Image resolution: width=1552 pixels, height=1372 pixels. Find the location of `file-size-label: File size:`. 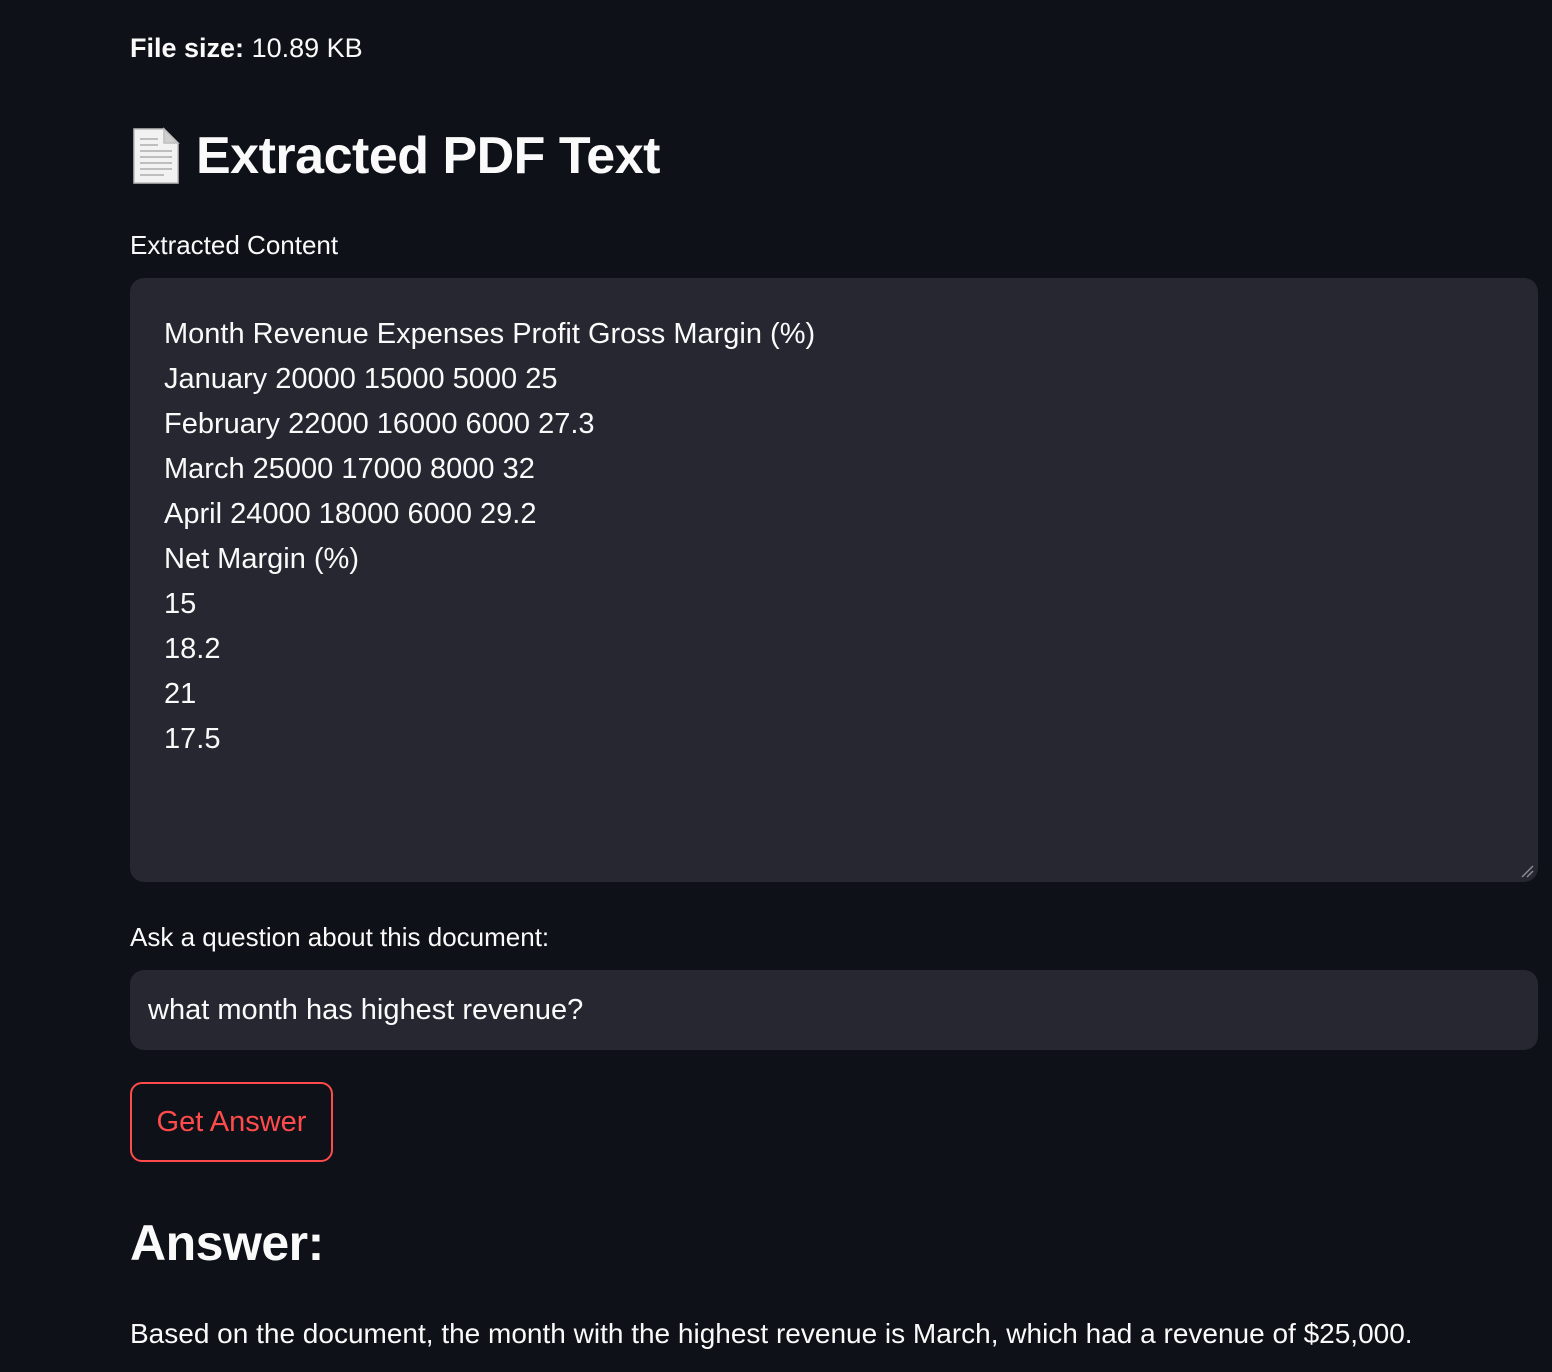

file-size-label: File size: is located at coordinates (187, 48).